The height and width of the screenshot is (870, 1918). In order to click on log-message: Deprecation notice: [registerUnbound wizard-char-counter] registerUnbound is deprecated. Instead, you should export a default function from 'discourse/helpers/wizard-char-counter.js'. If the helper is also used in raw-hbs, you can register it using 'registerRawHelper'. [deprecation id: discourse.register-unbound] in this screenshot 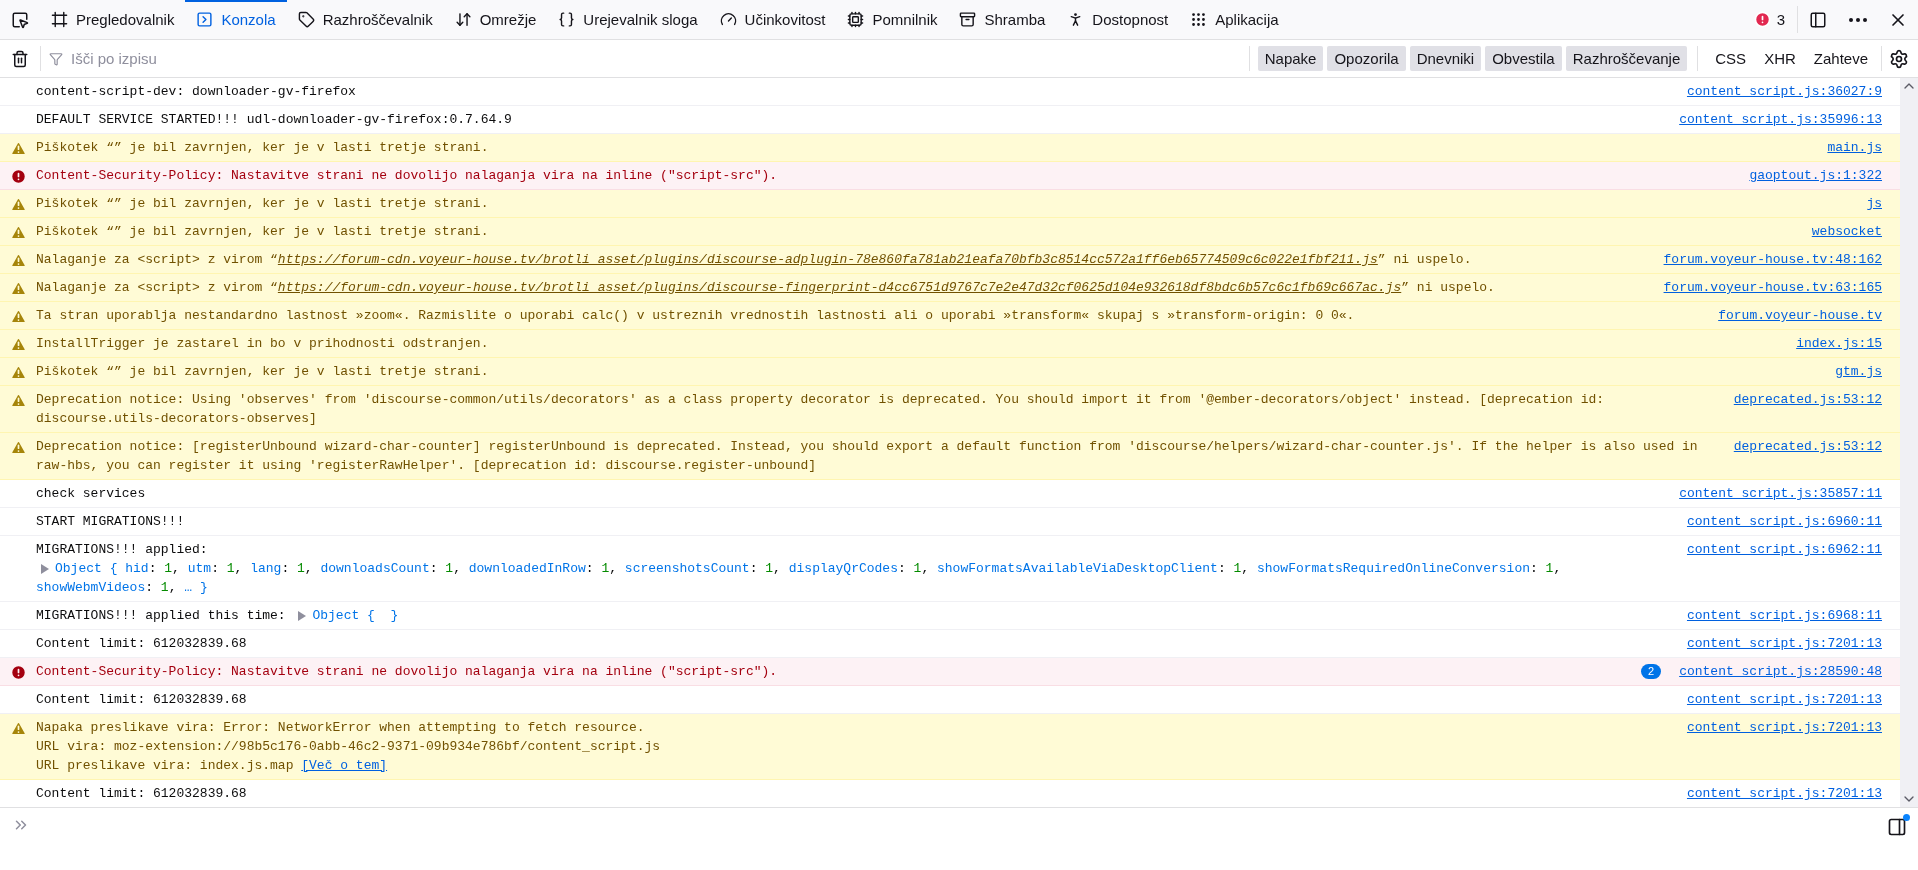, I will do `click(867, 456)`.